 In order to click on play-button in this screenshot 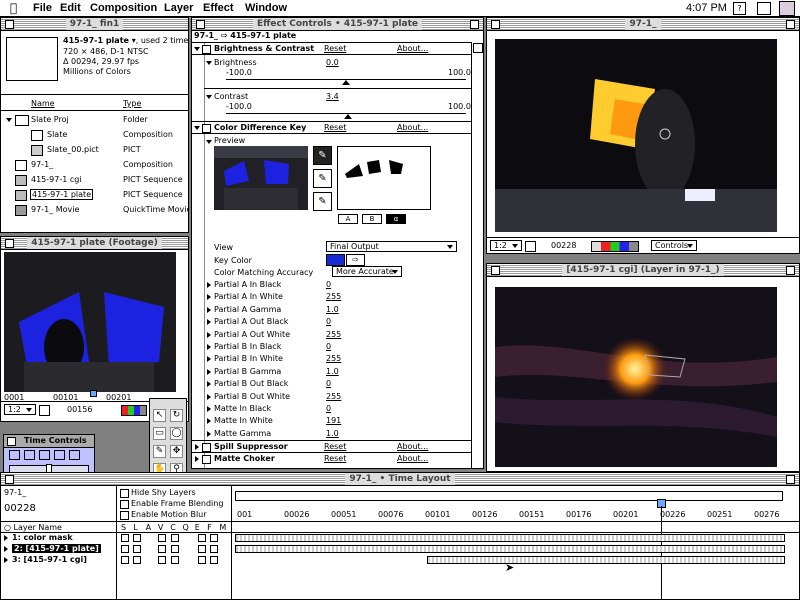, I will do `click(44, 455)`.